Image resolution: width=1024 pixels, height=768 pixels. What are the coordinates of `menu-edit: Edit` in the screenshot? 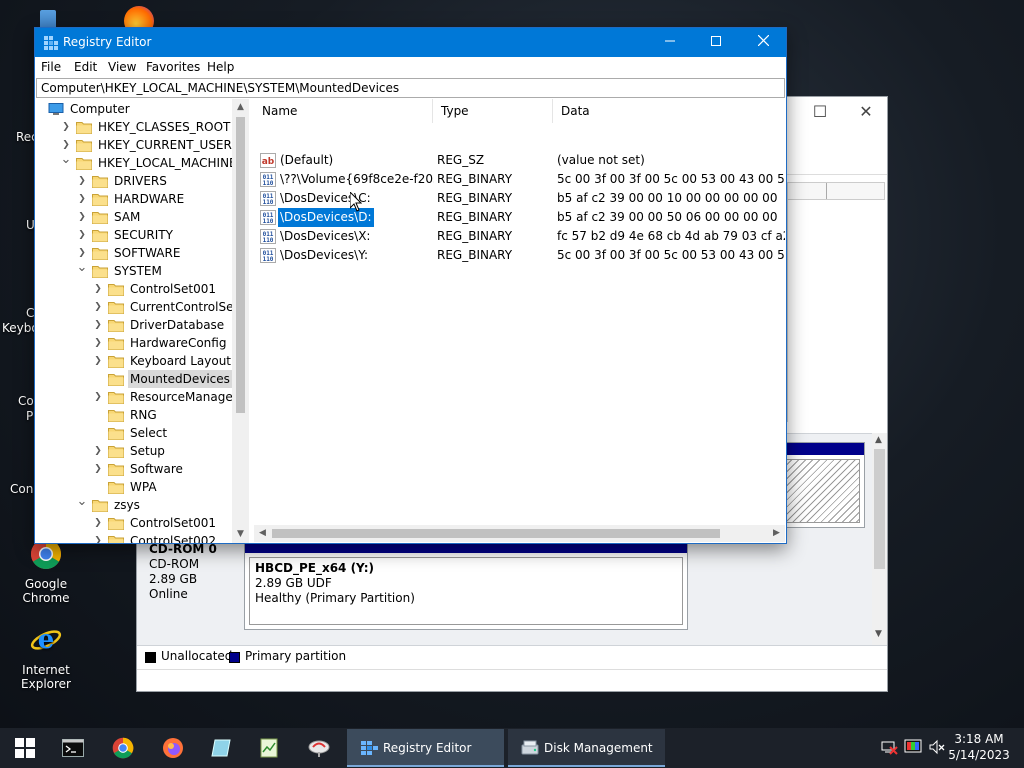 It's located at (85, 67).